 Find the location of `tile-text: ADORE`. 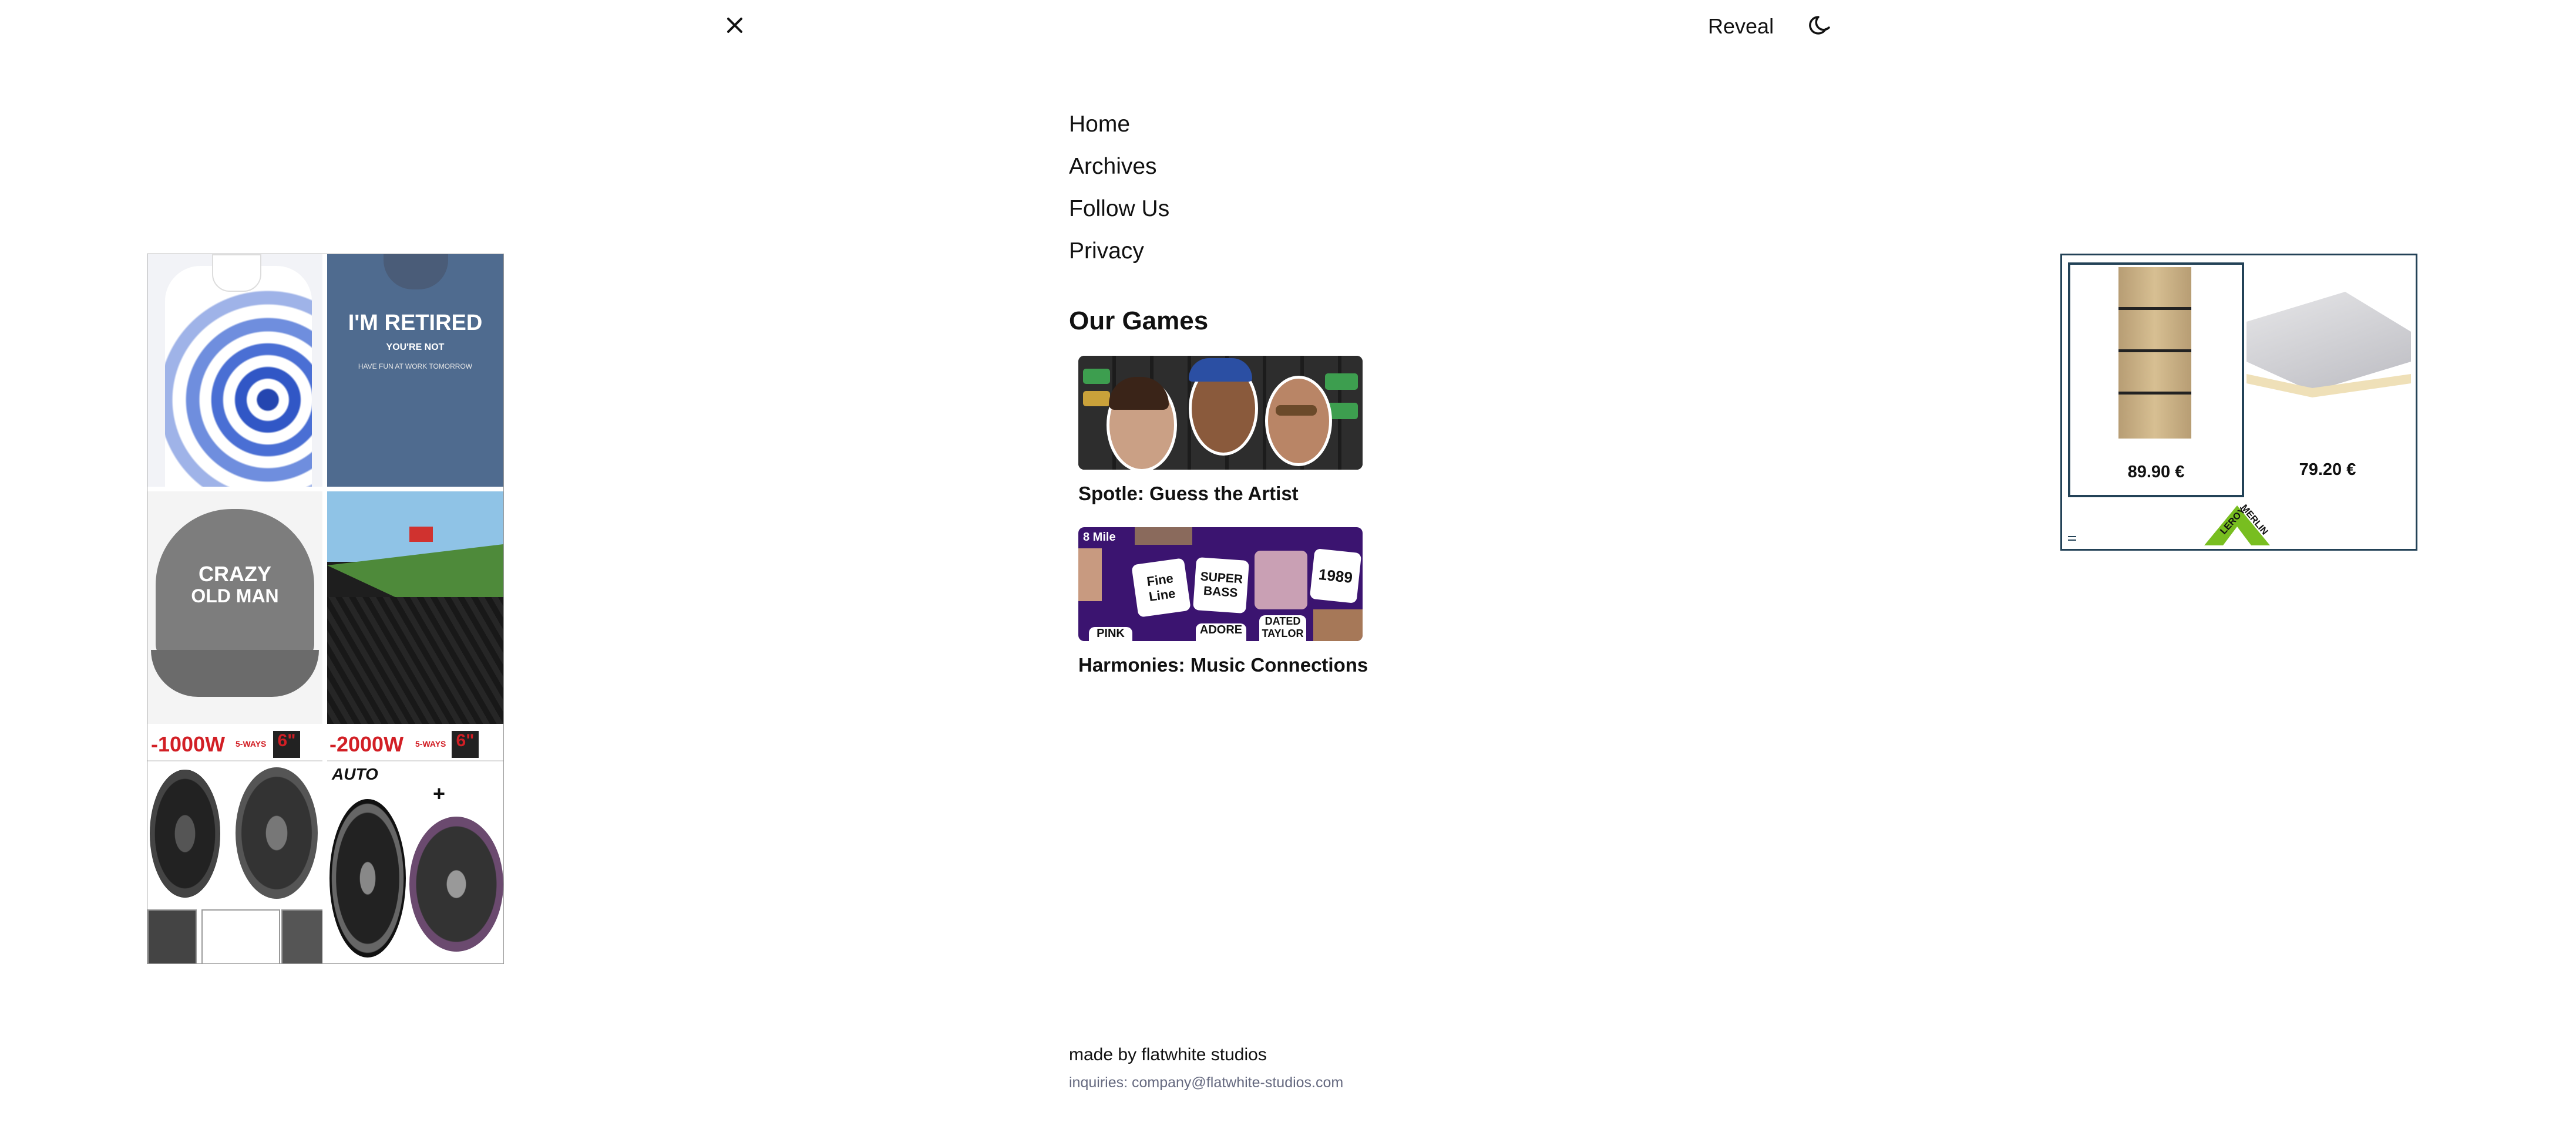

tile-text: ADORE is located at coordinates (1221, 632).